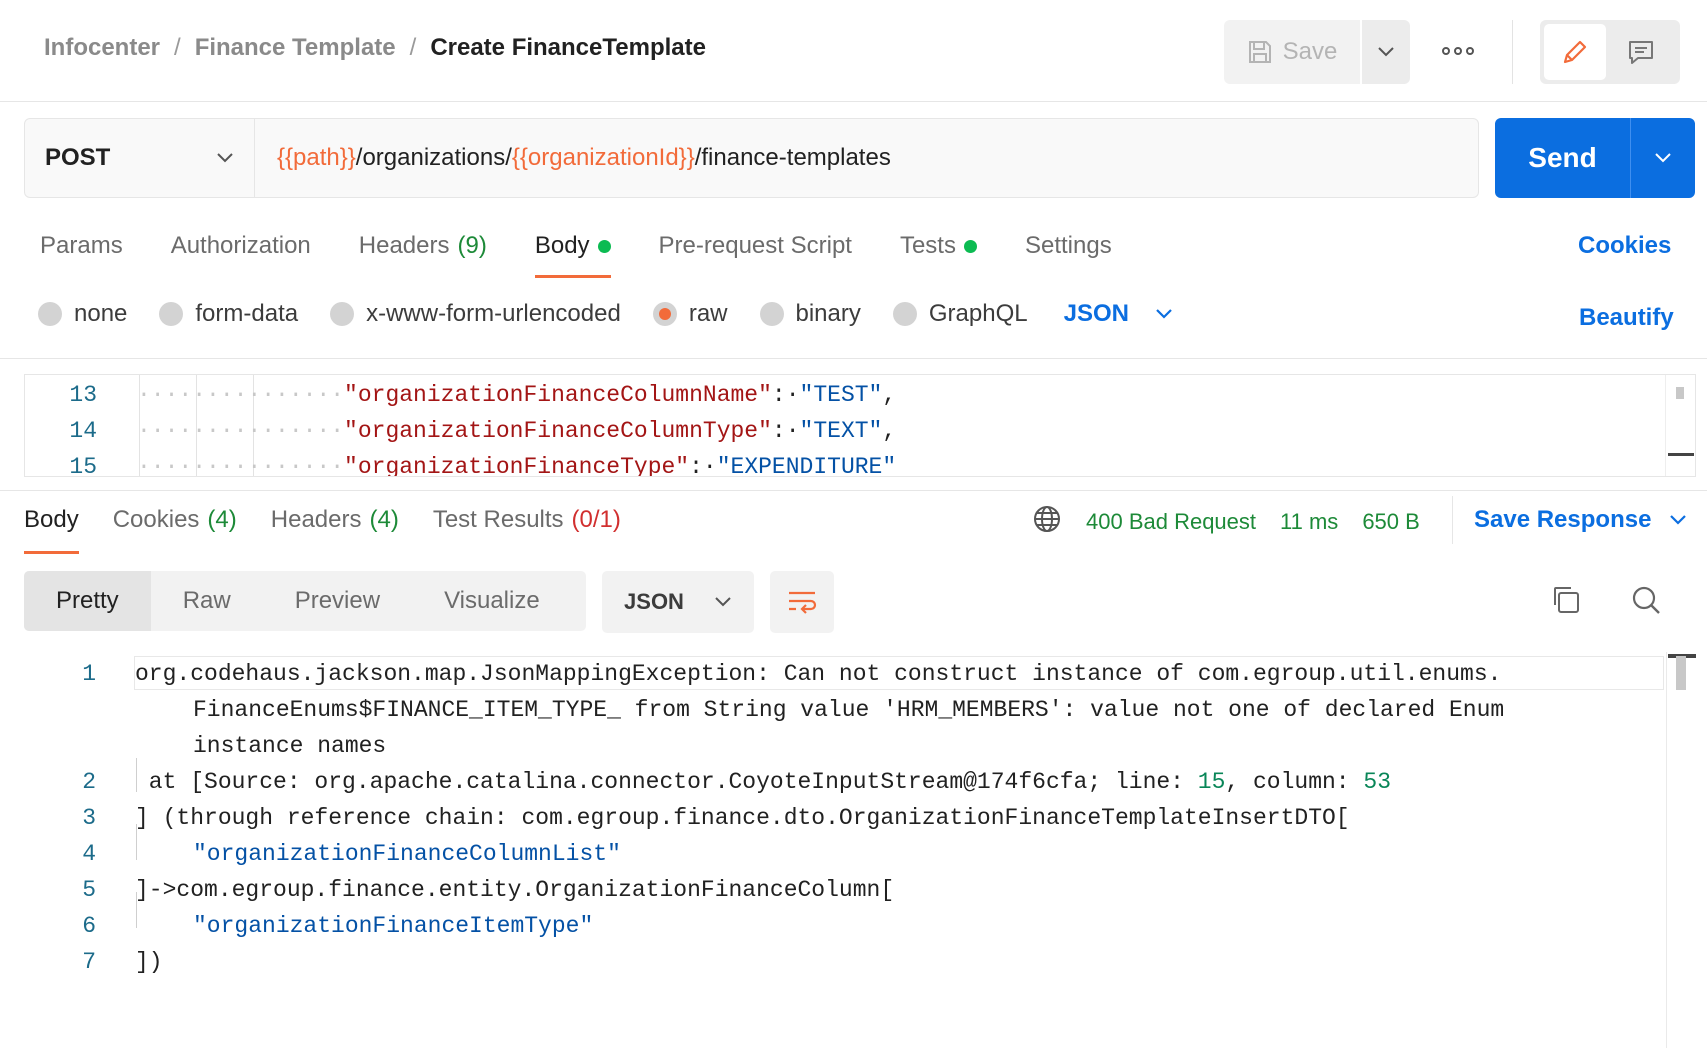 This screenshot has width=1707, height=1048. I want to click on tab-tests: Tests, so click(938, 246).